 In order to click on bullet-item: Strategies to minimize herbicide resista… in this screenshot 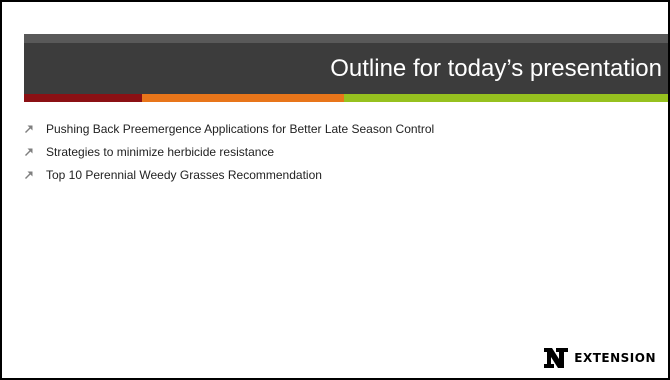, I will do `click(229, 152)`.